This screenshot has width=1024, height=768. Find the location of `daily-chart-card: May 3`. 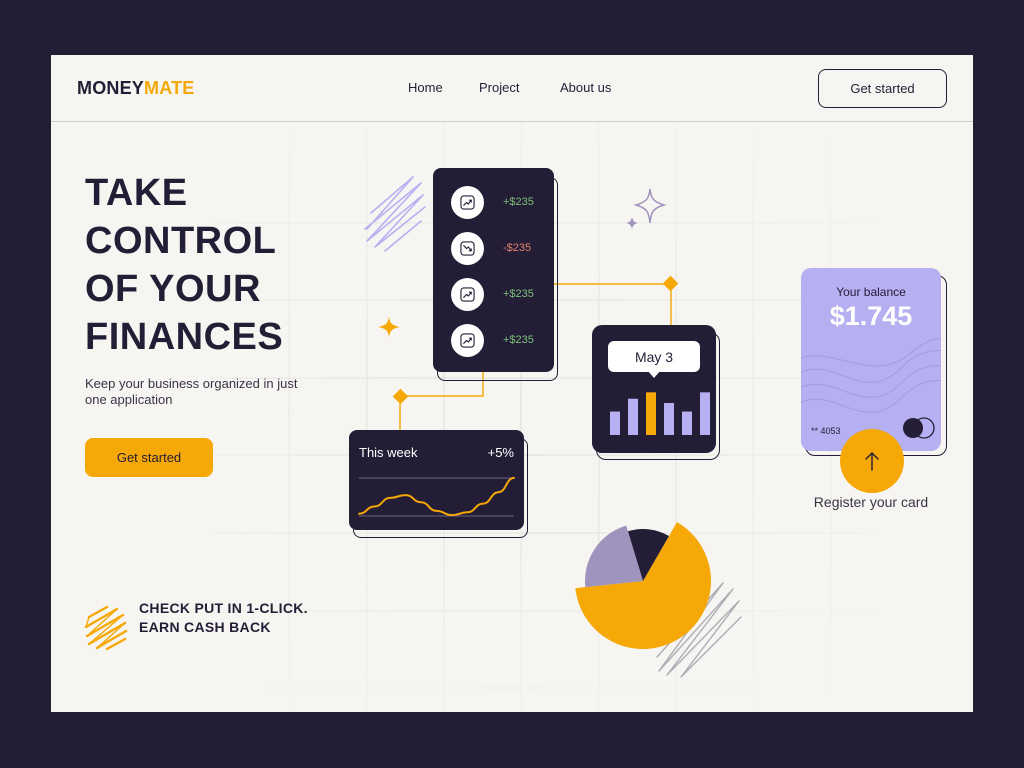

daily-chart-card: May 3 is located at coordinates (654, 389).